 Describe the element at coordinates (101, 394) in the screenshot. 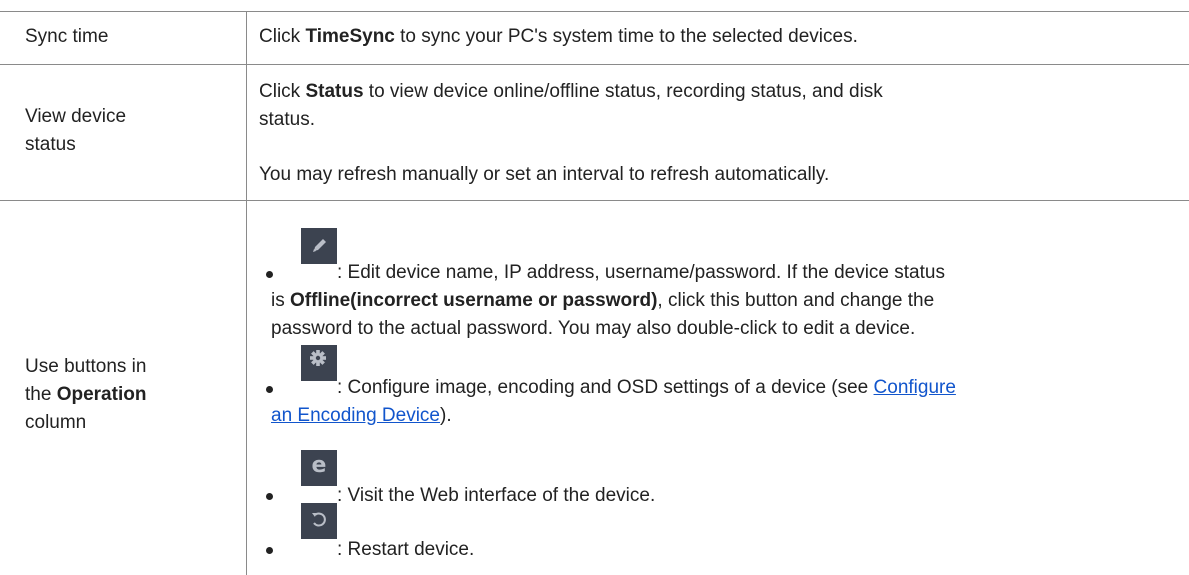

I see `operation-term: Operation` at that location.